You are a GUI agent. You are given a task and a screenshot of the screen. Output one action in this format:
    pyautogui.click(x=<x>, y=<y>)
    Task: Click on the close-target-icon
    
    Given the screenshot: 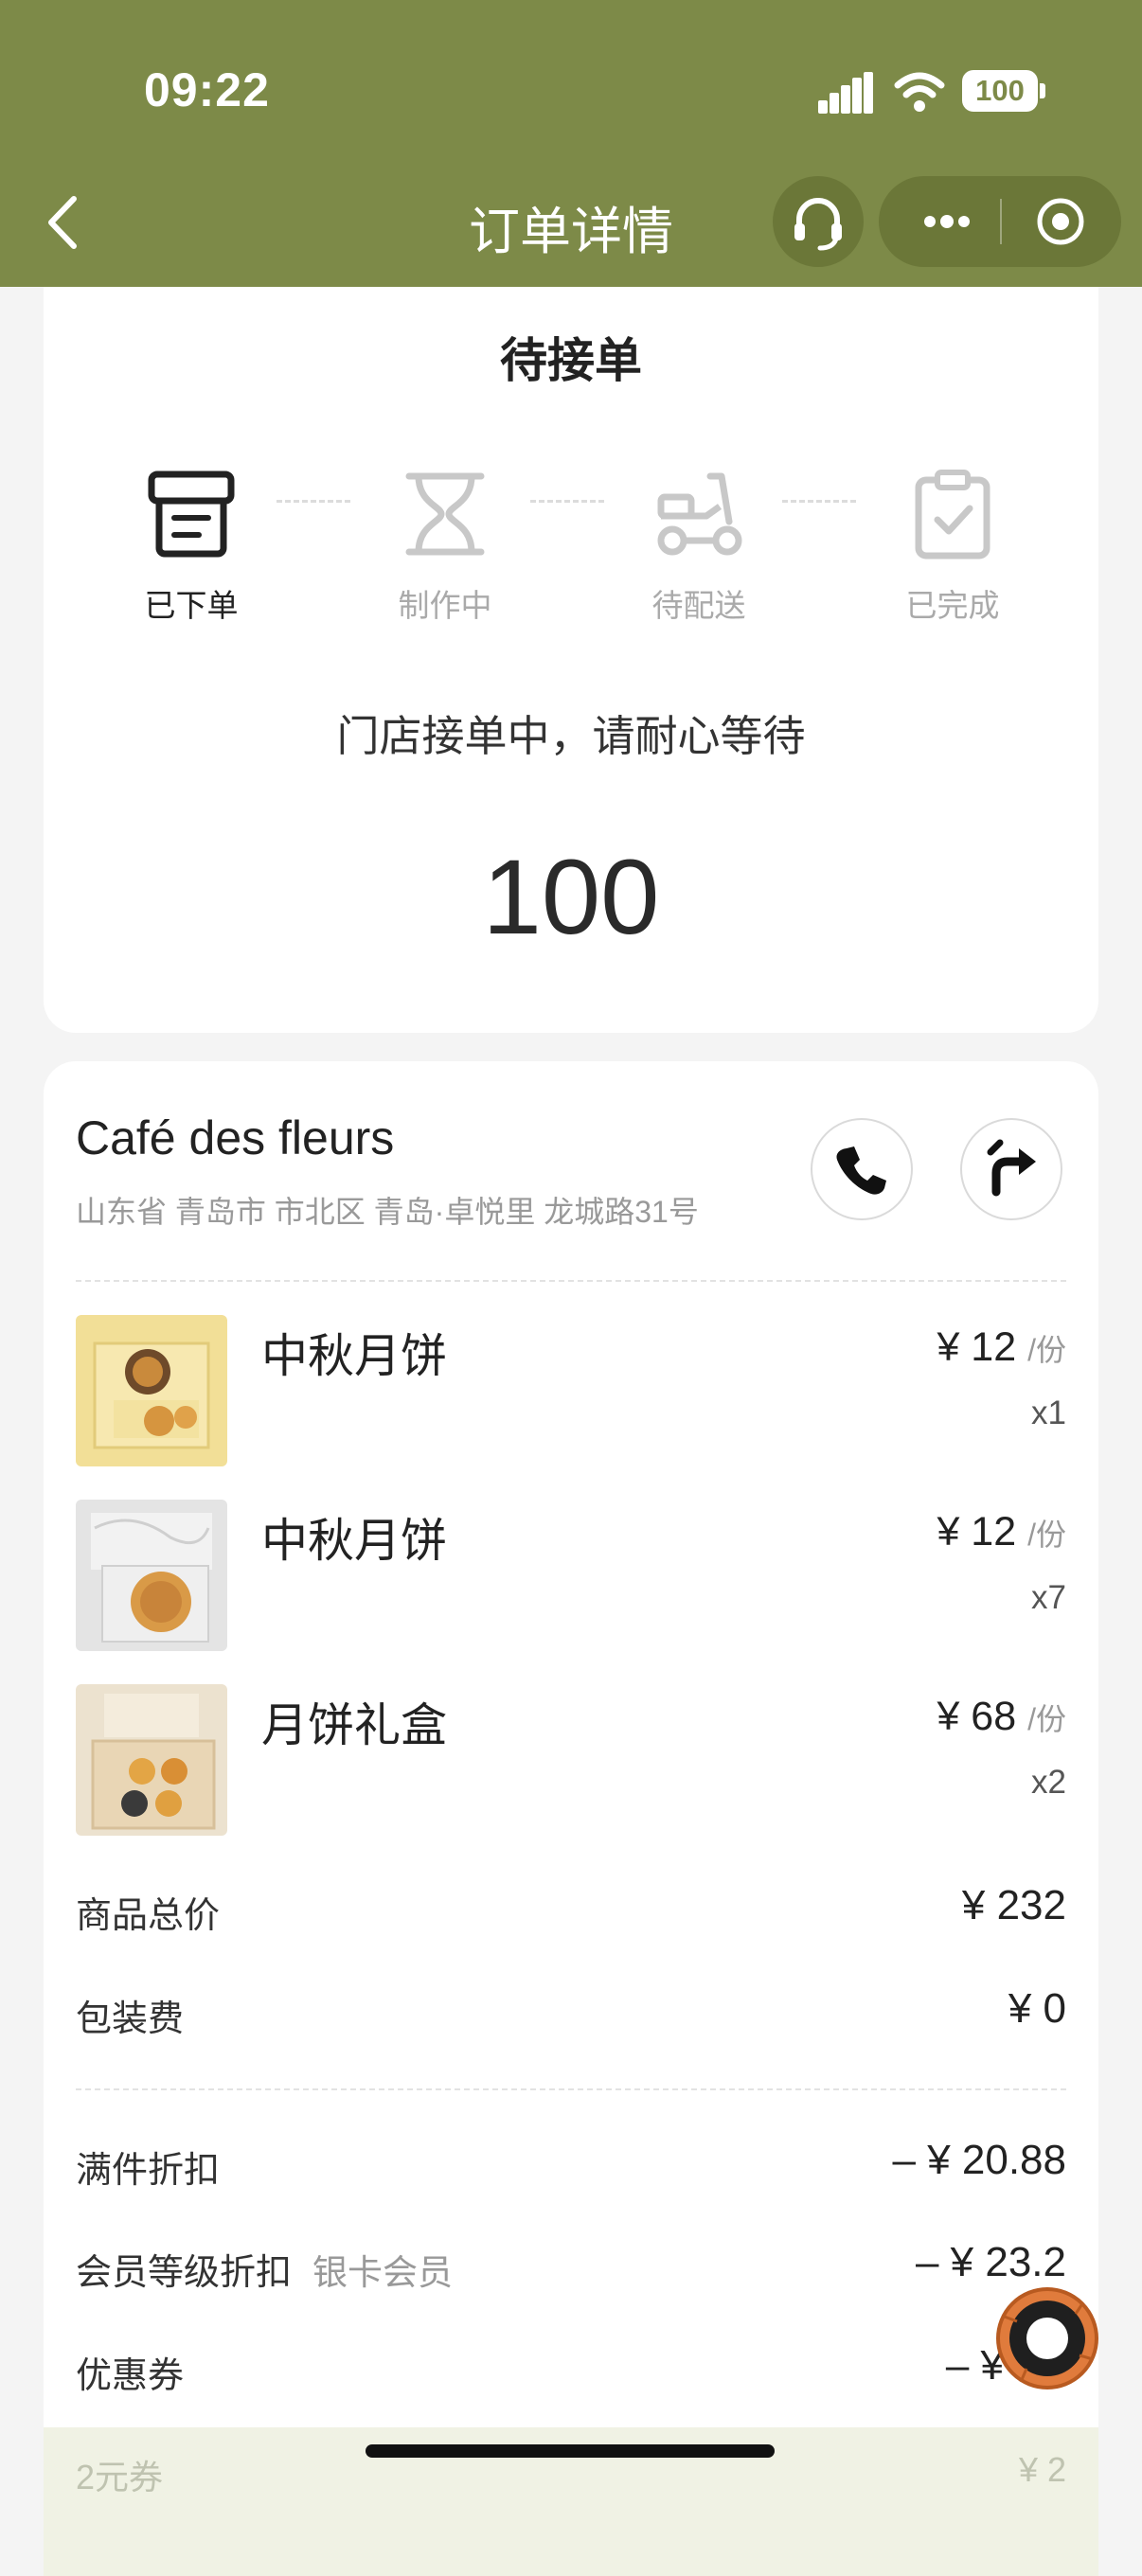 What is the action you would take?
    pyautogui.click(x=1068, y=222)
    